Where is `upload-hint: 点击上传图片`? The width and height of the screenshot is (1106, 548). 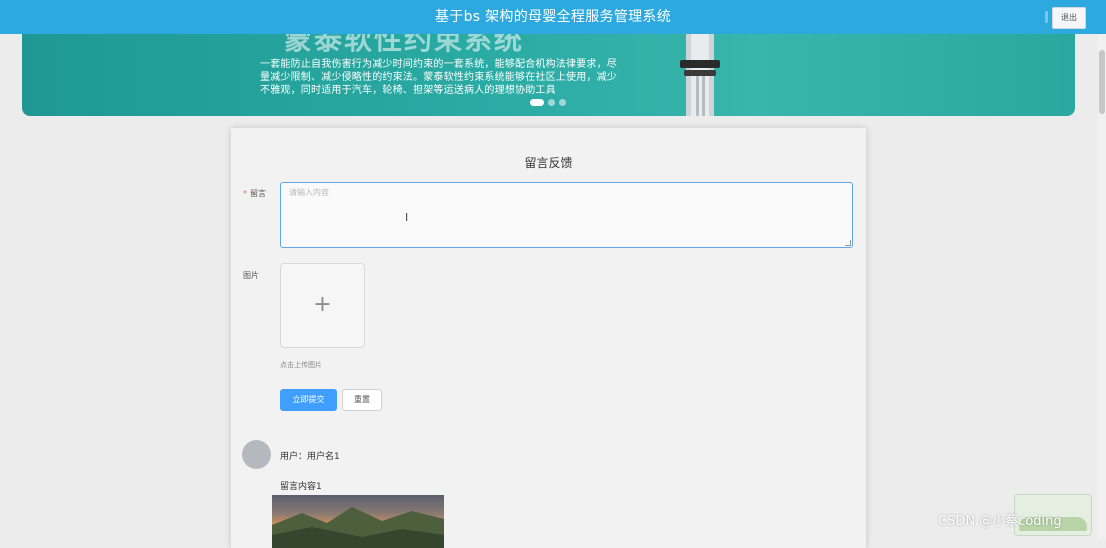
upload-hint: 点击上传图片 is located at coordinates (301, 365).